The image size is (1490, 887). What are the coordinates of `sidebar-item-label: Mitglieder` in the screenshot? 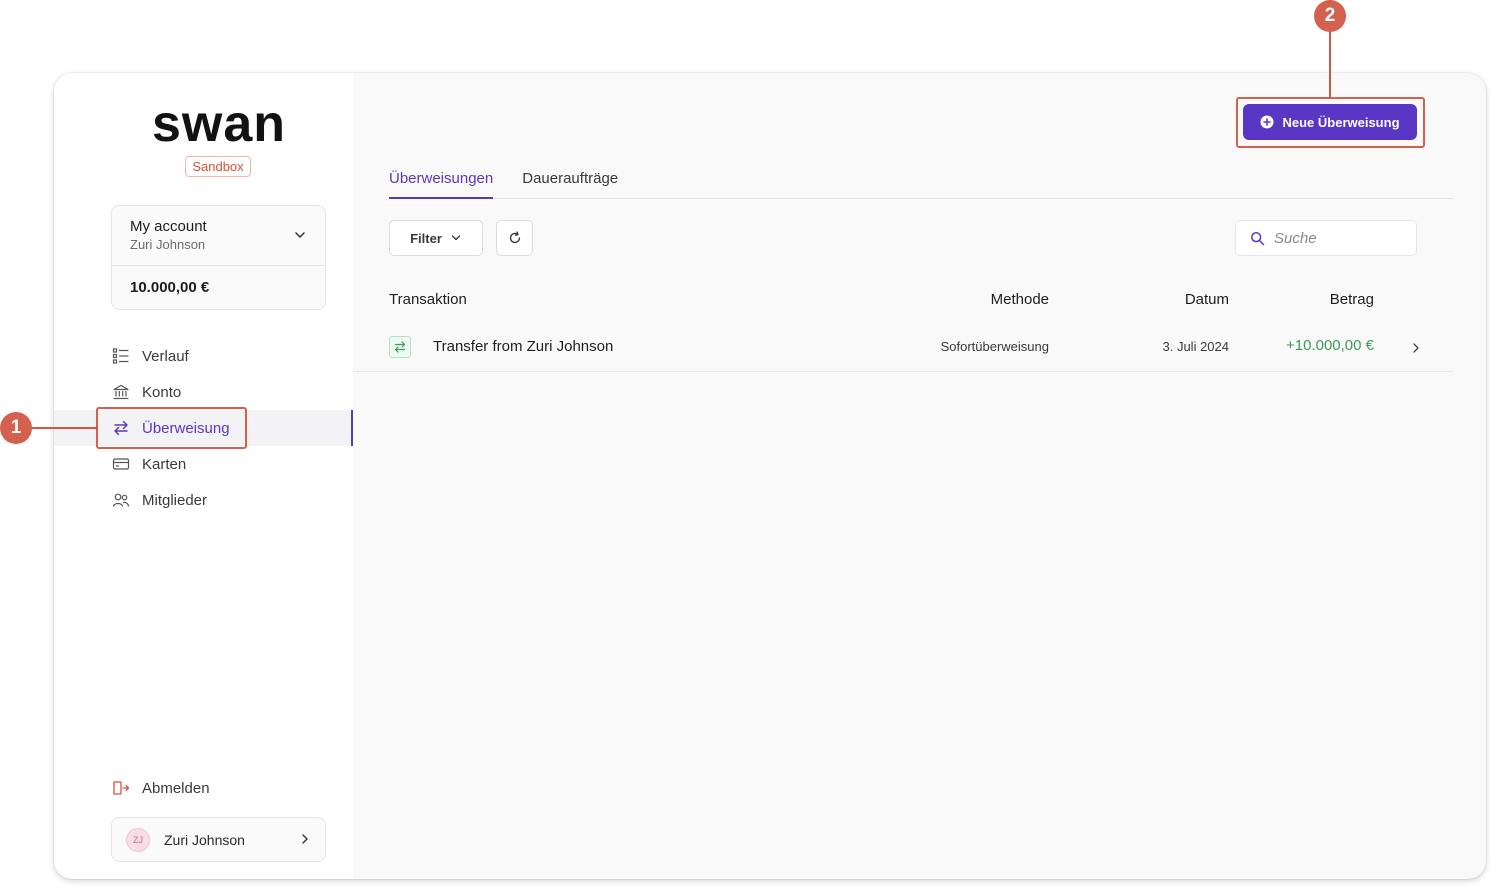 It's located at (175, 500).